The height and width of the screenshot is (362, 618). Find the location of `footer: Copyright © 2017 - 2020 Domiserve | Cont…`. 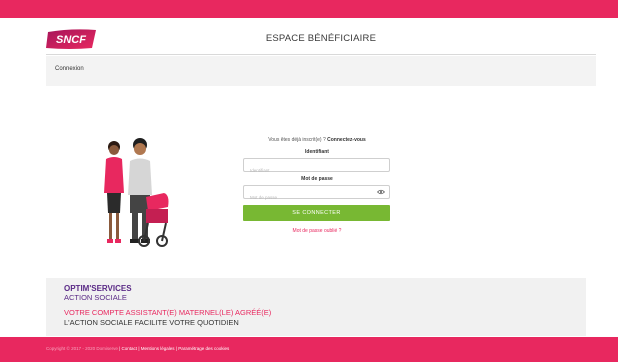

footer: Copyright © 2017 - 2020 Domiserve | Cont… is located at coordinates (309, 349).